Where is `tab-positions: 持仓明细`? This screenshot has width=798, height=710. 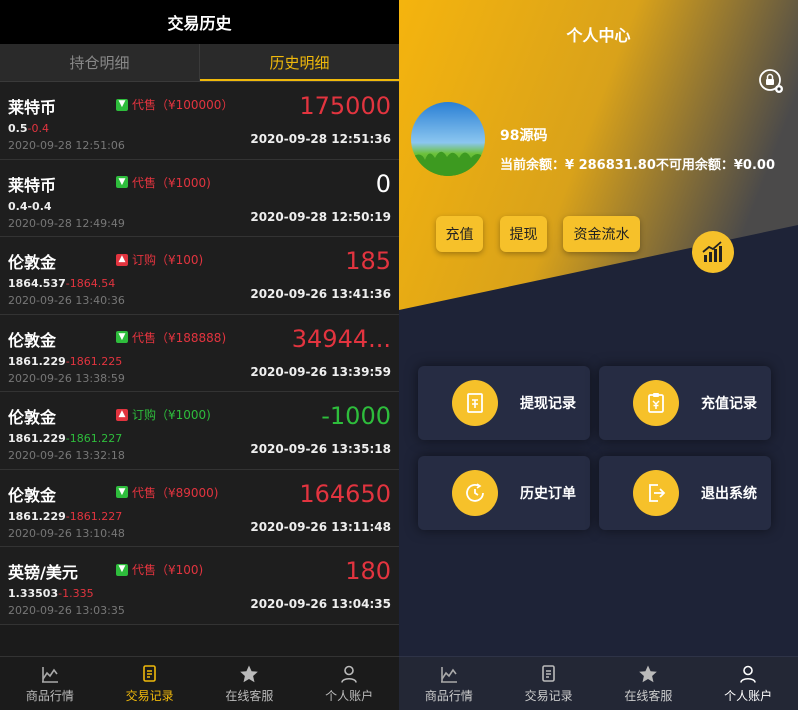
tab-positions: 持仓明细 is located at coordinates (100, 62).